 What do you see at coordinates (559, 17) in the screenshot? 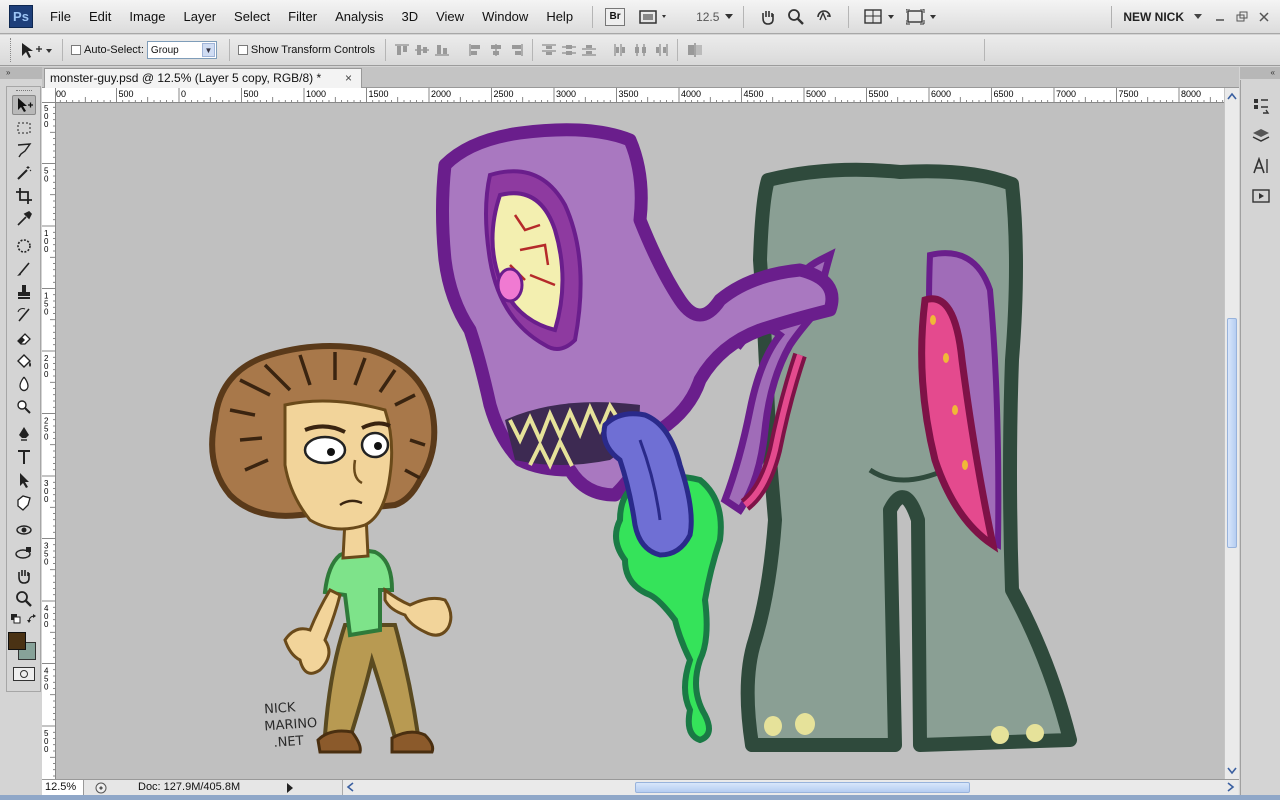
I see `menu-help: Help` at bounding box center [559, 17].